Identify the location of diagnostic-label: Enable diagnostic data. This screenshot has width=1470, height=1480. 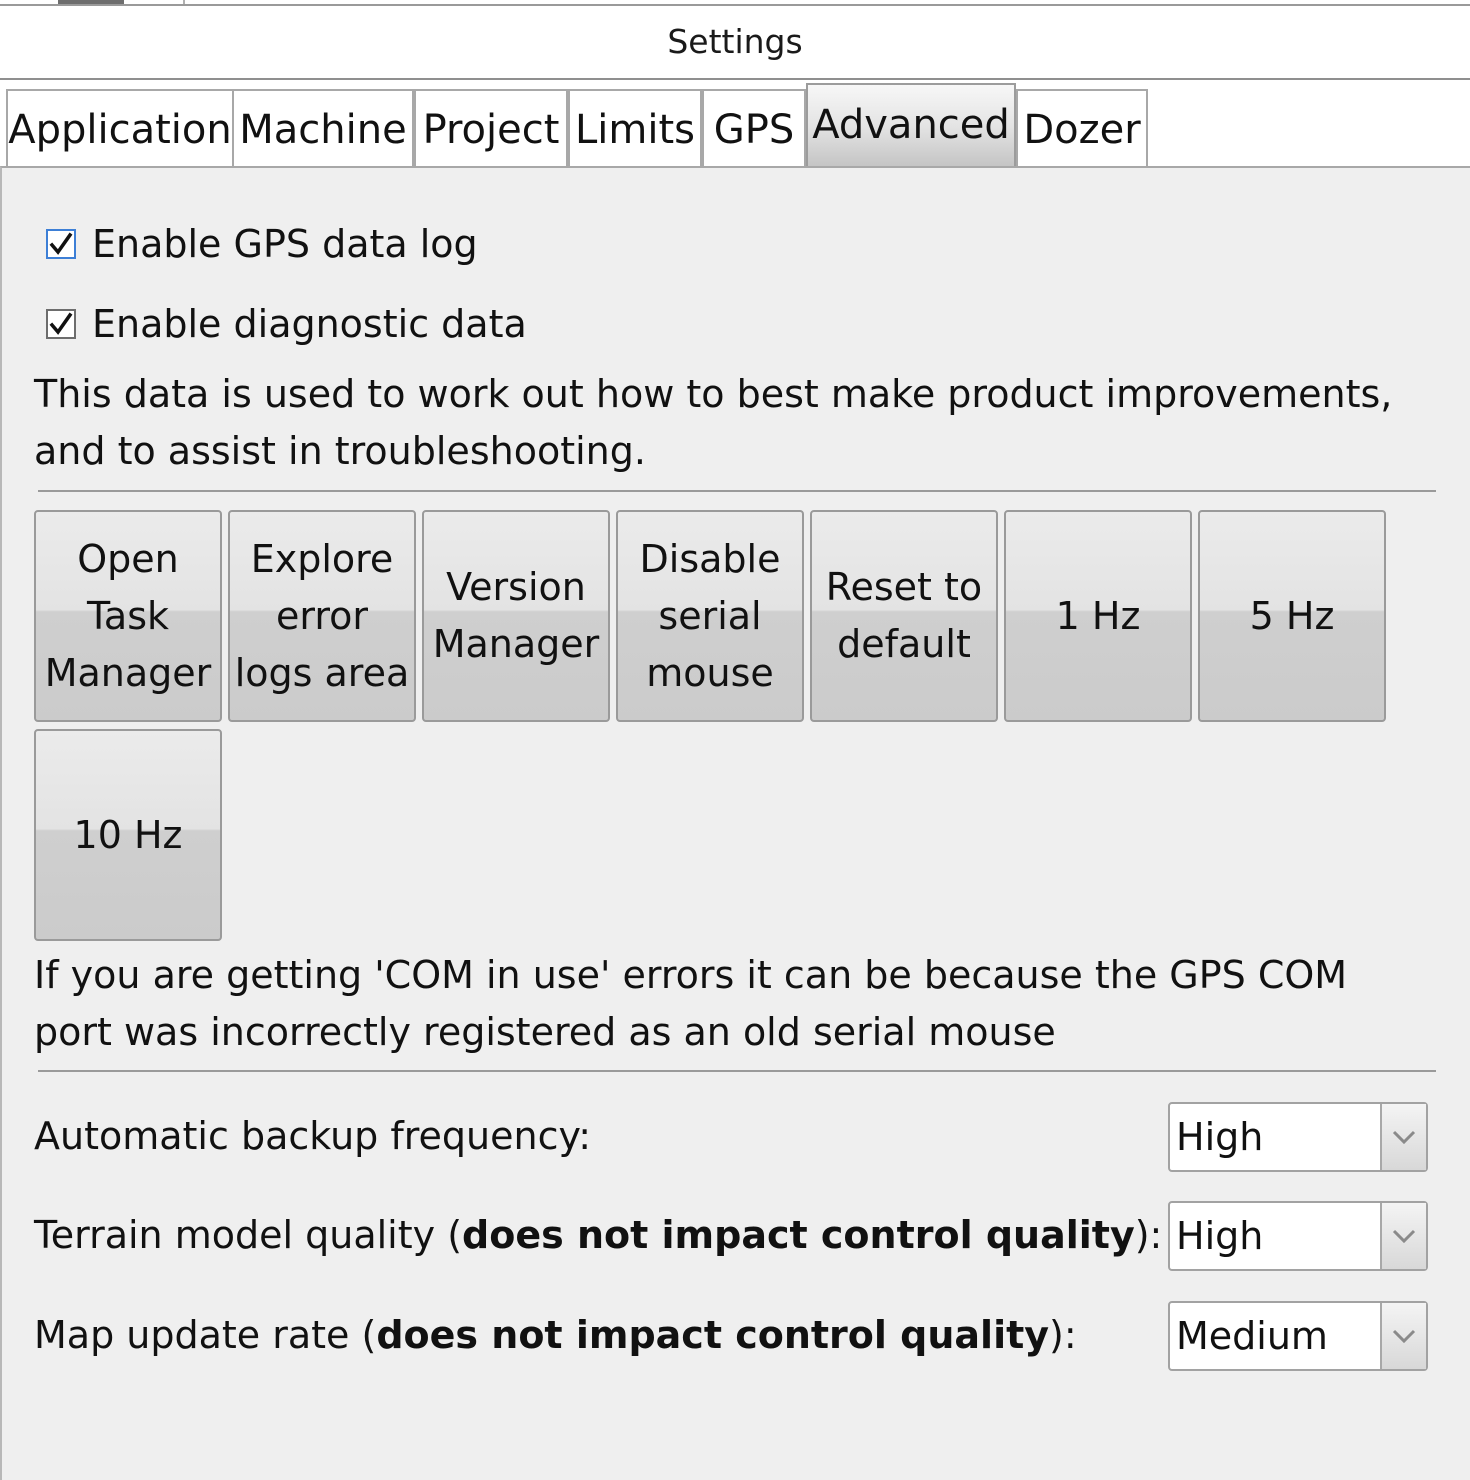
(309, 324).